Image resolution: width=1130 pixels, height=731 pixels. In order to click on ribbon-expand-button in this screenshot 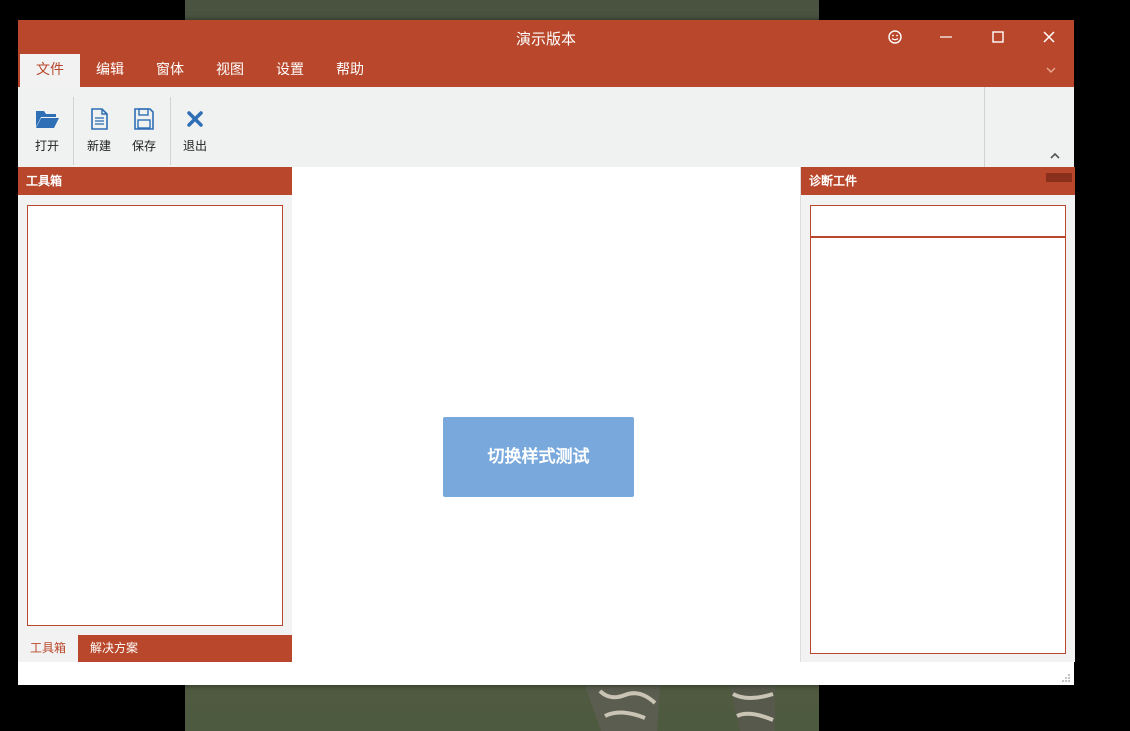, I will do `click(1051, 71)`.